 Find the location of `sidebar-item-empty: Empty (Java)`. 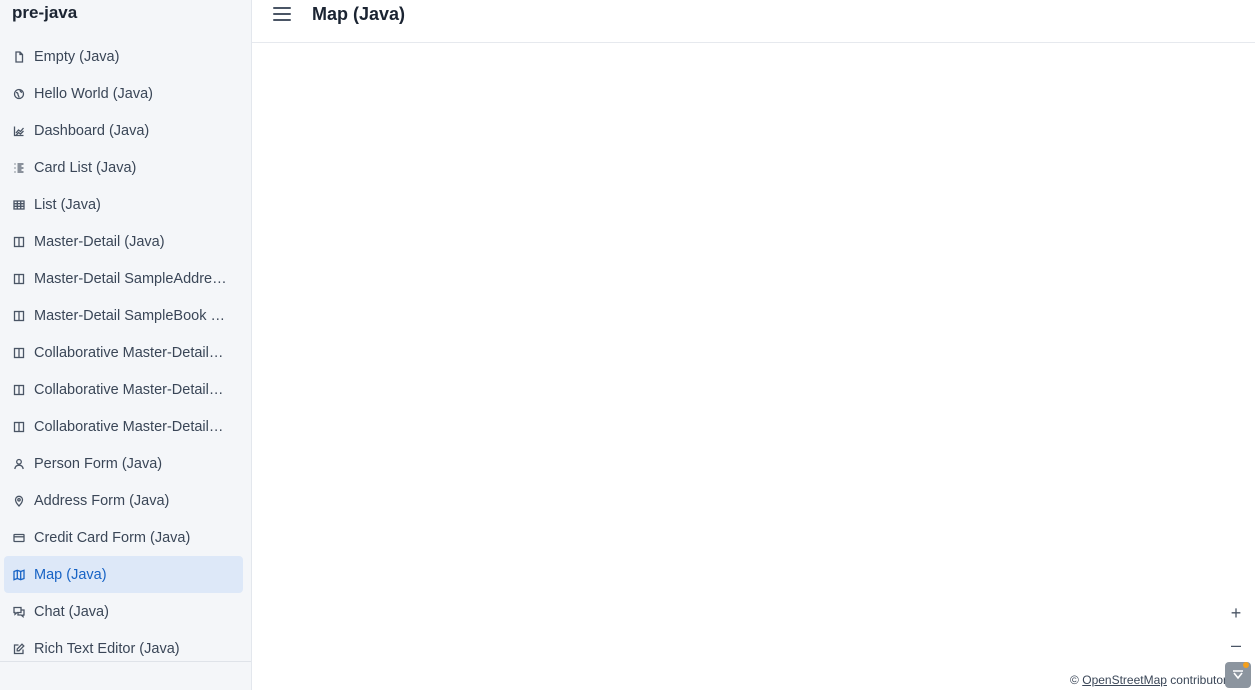

sidebar-item-empty: Empty (Java) is located at coordinates (123, 56).